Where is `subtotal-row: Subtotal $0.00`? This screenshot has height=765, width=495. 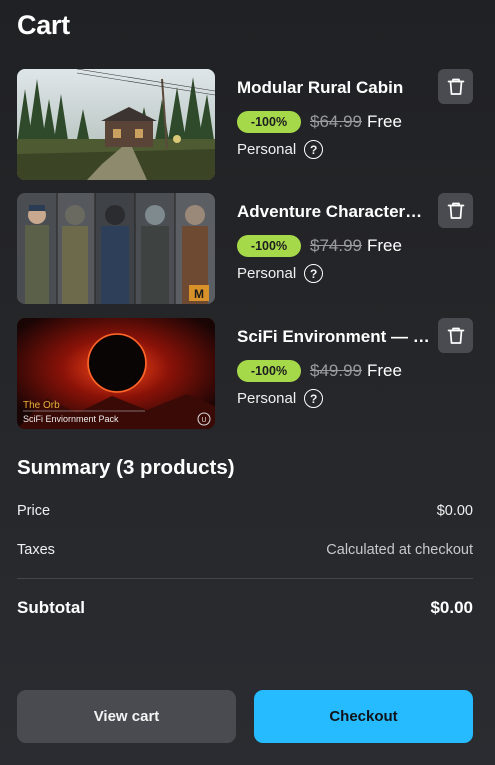
subtotal-row: Subtotal $0.00 is located at coordinates (245, 608).